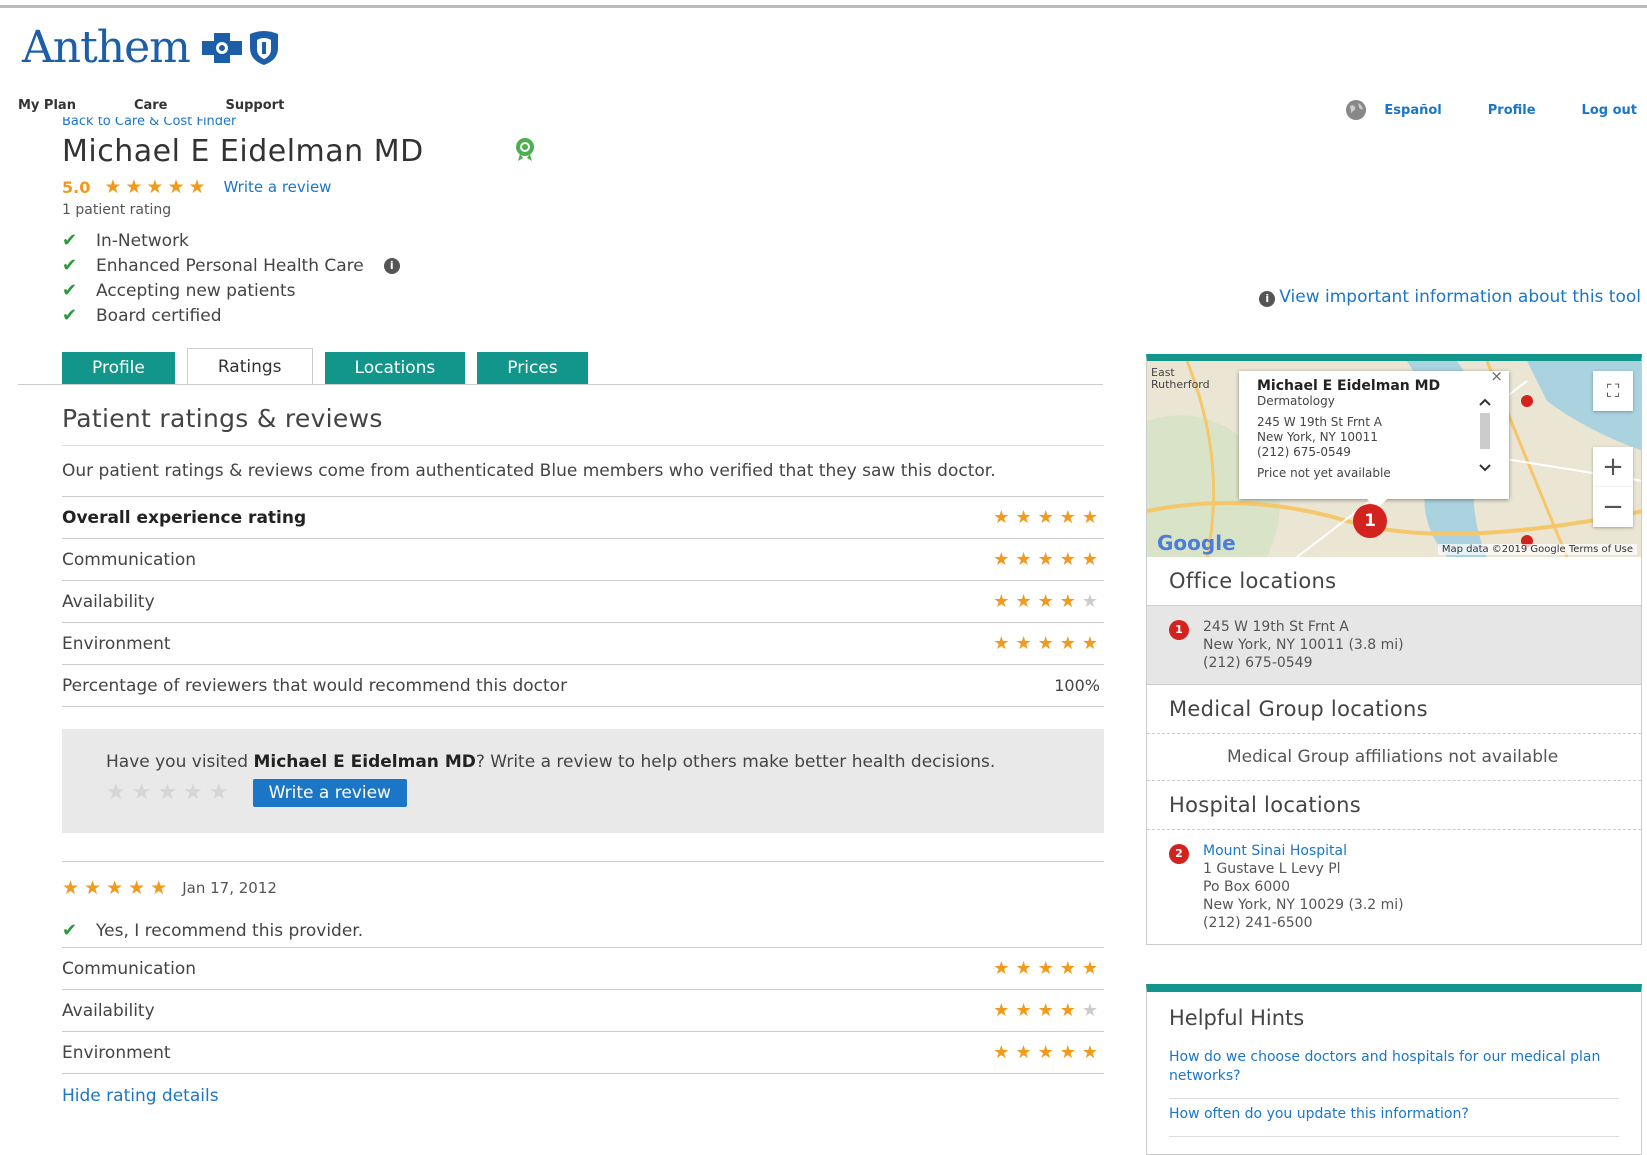  Describe the element at coordinates (118, 368) in the screenshot. I see `tab-profile: Profile` at that location.